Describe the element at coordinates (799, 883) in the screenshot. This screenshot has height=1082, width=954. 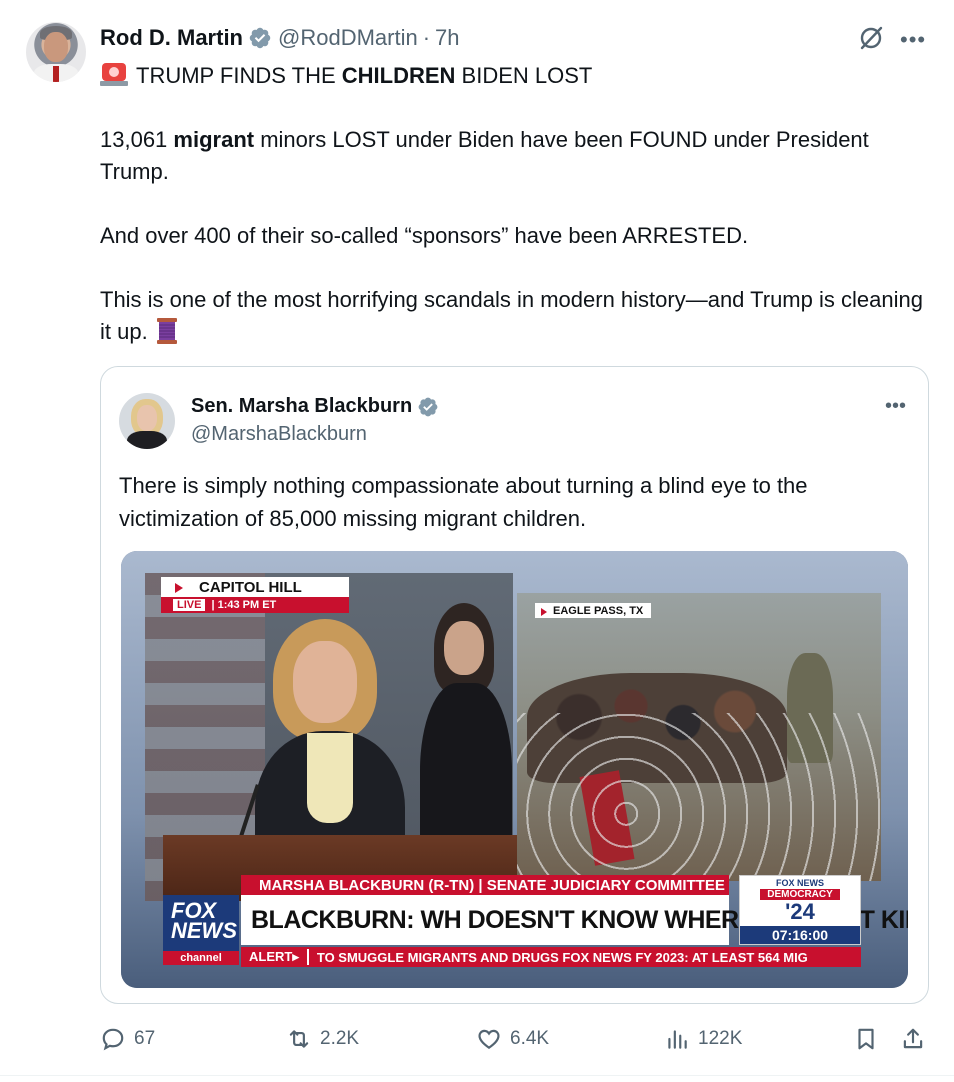
I see `democracy-network: FOX NEWS` at that location.